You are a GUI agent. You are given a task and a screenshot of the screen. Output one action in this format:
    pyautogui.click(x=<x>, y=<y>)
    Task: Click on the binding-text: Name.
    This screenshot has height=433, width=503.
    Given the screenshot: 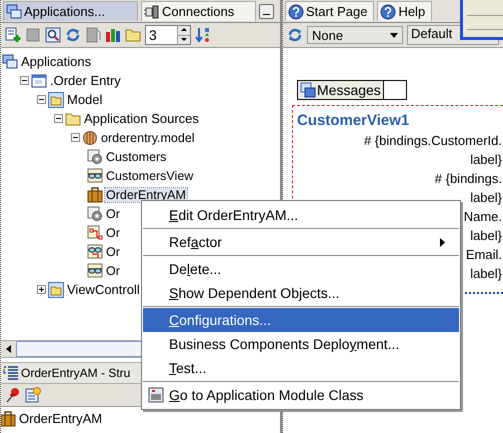 What is the action you would take?
    pyautogui.click(x=483, y=217)
    